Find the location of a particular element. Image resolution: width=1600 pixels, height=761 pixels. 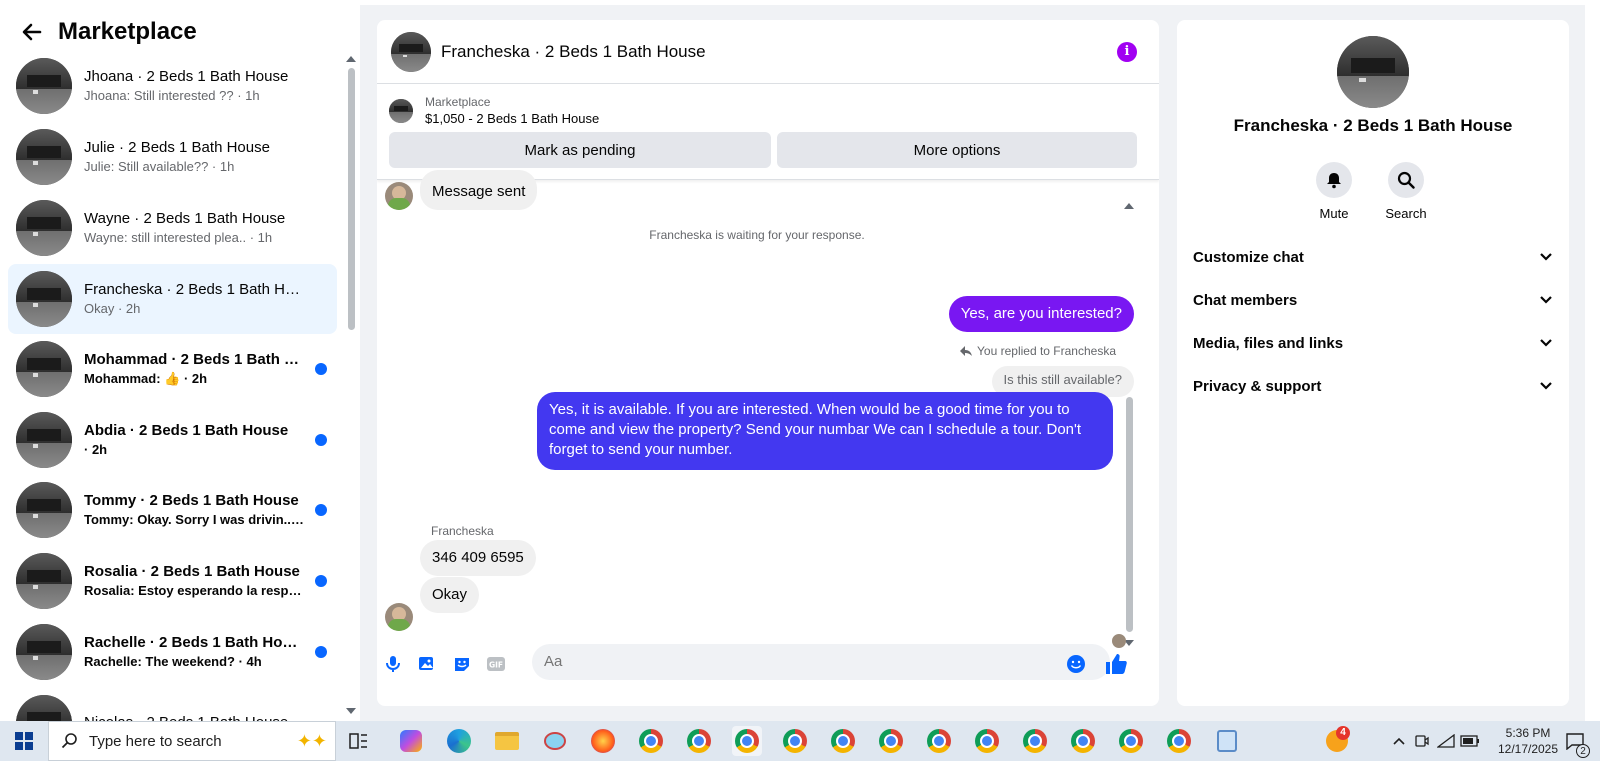

taskbar-search-placeholder: Type here to search is located at coordinates (155, 741).